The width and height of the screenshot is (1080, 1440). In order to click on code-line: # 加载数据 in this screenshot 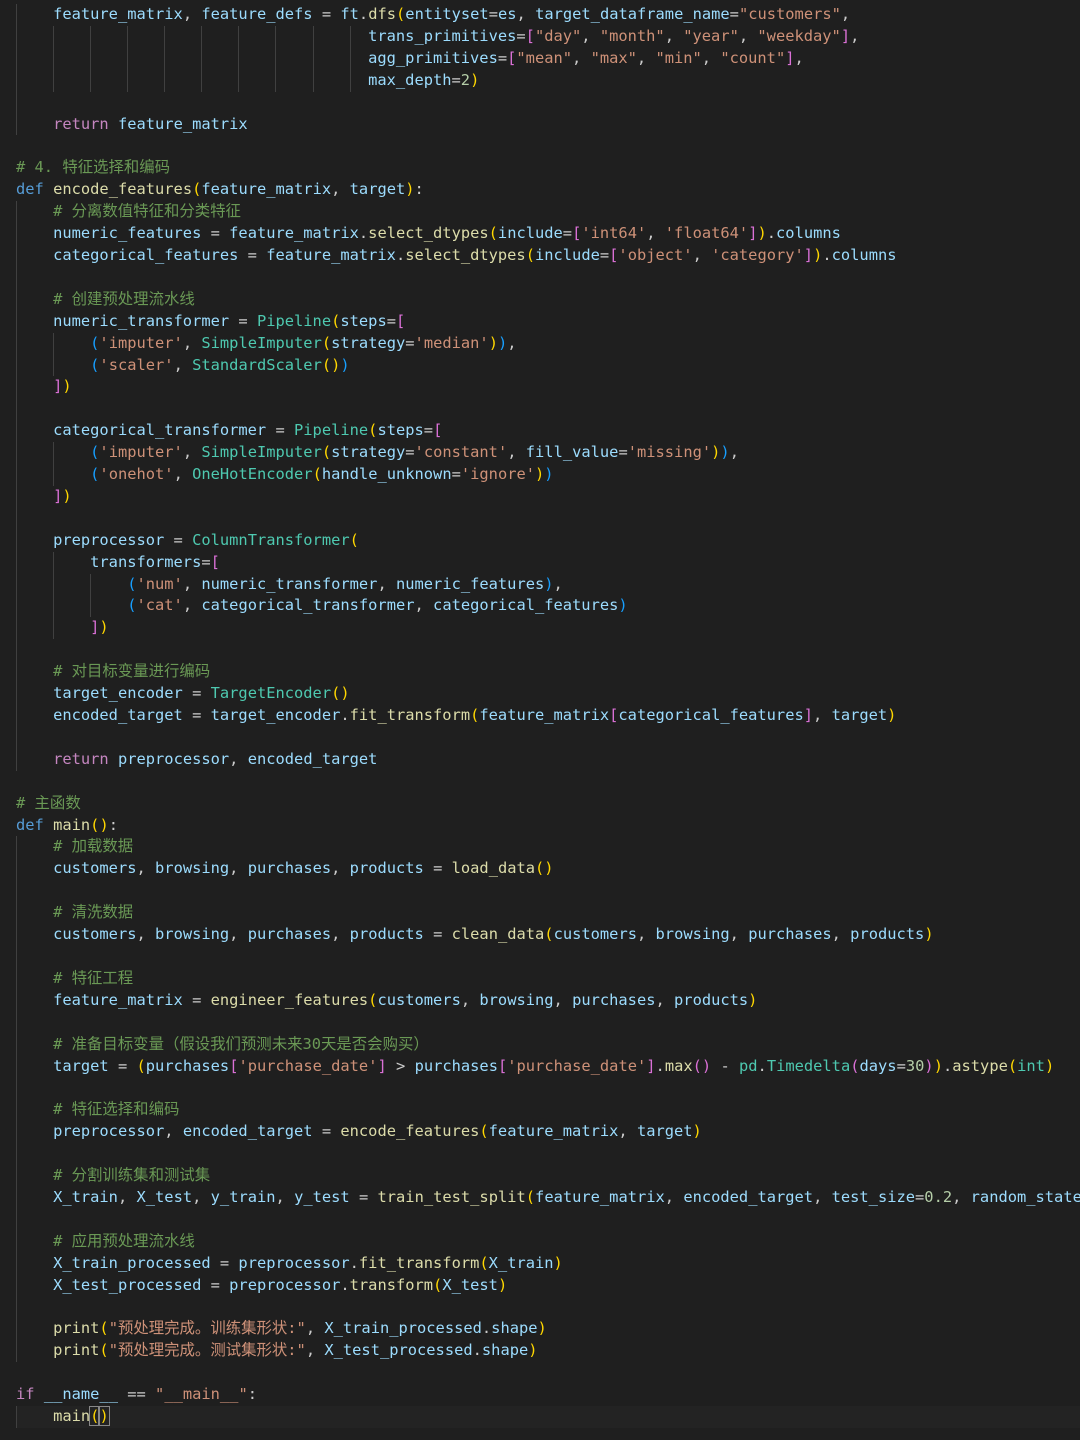, I will do `click(548, 847)`.